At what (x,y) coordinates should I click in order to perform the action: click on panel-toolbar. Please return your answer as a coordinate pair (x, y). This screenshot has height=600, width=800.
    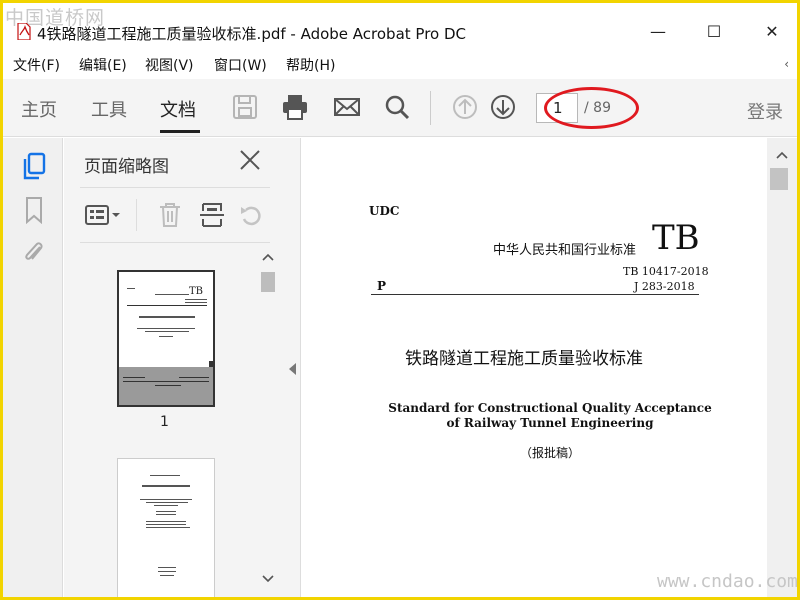
    Looking at the image, I should click on (175, 215).